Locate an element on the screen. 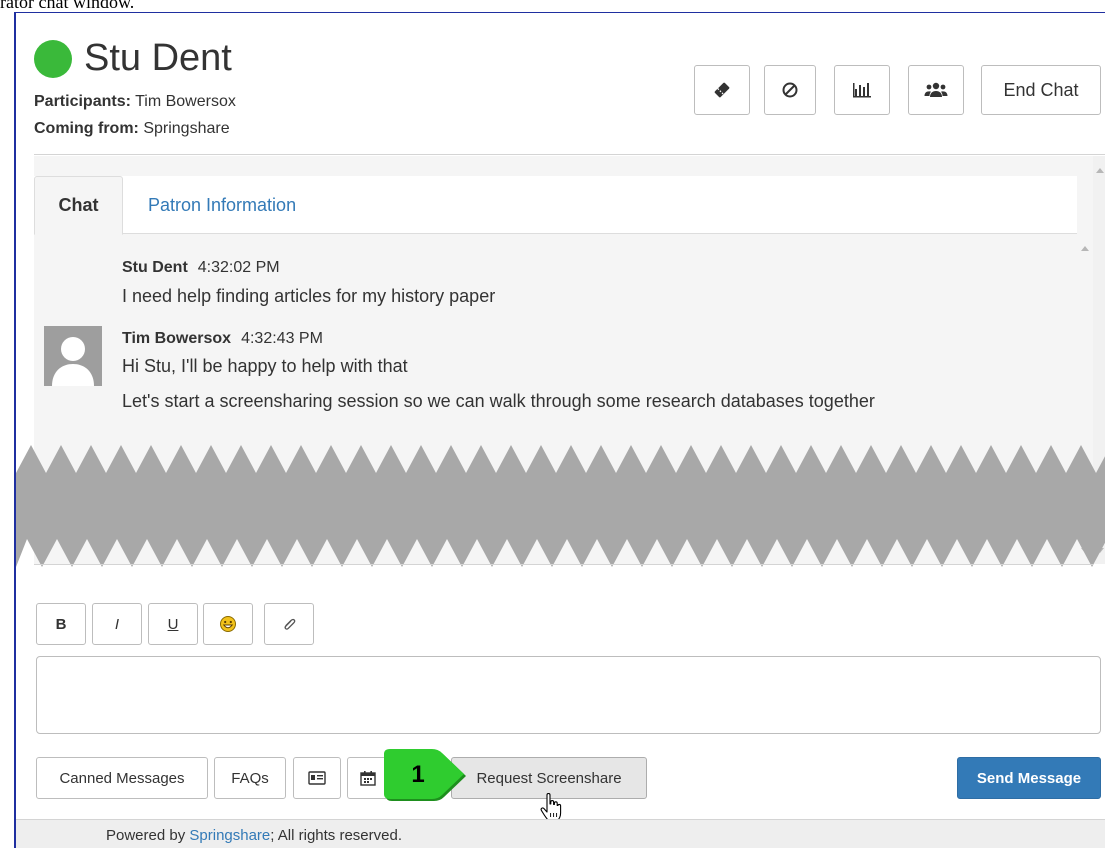 The width and height of the screenshot is (1105, 848). attach-file-button is located at coordinates (289, 624).